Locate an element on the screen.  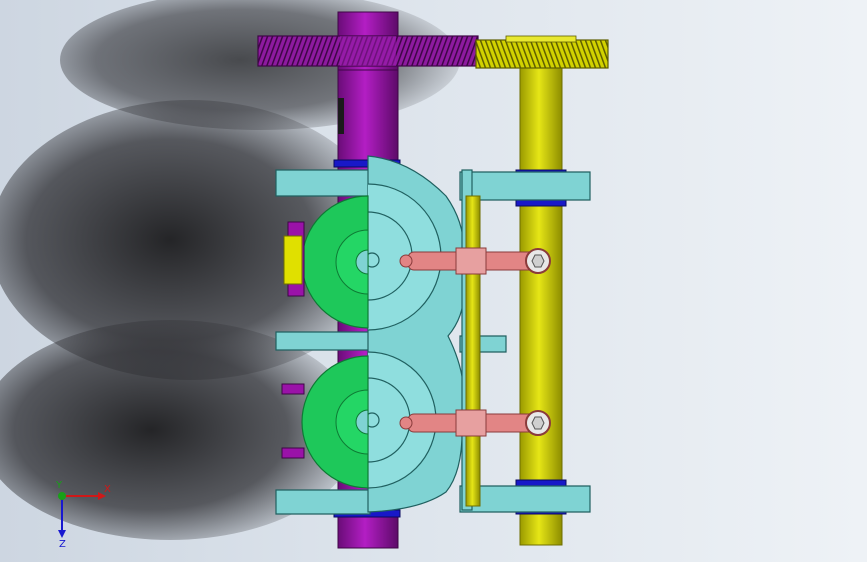
coordinate-triad: X Y Z is located at coordinates (83, 514).